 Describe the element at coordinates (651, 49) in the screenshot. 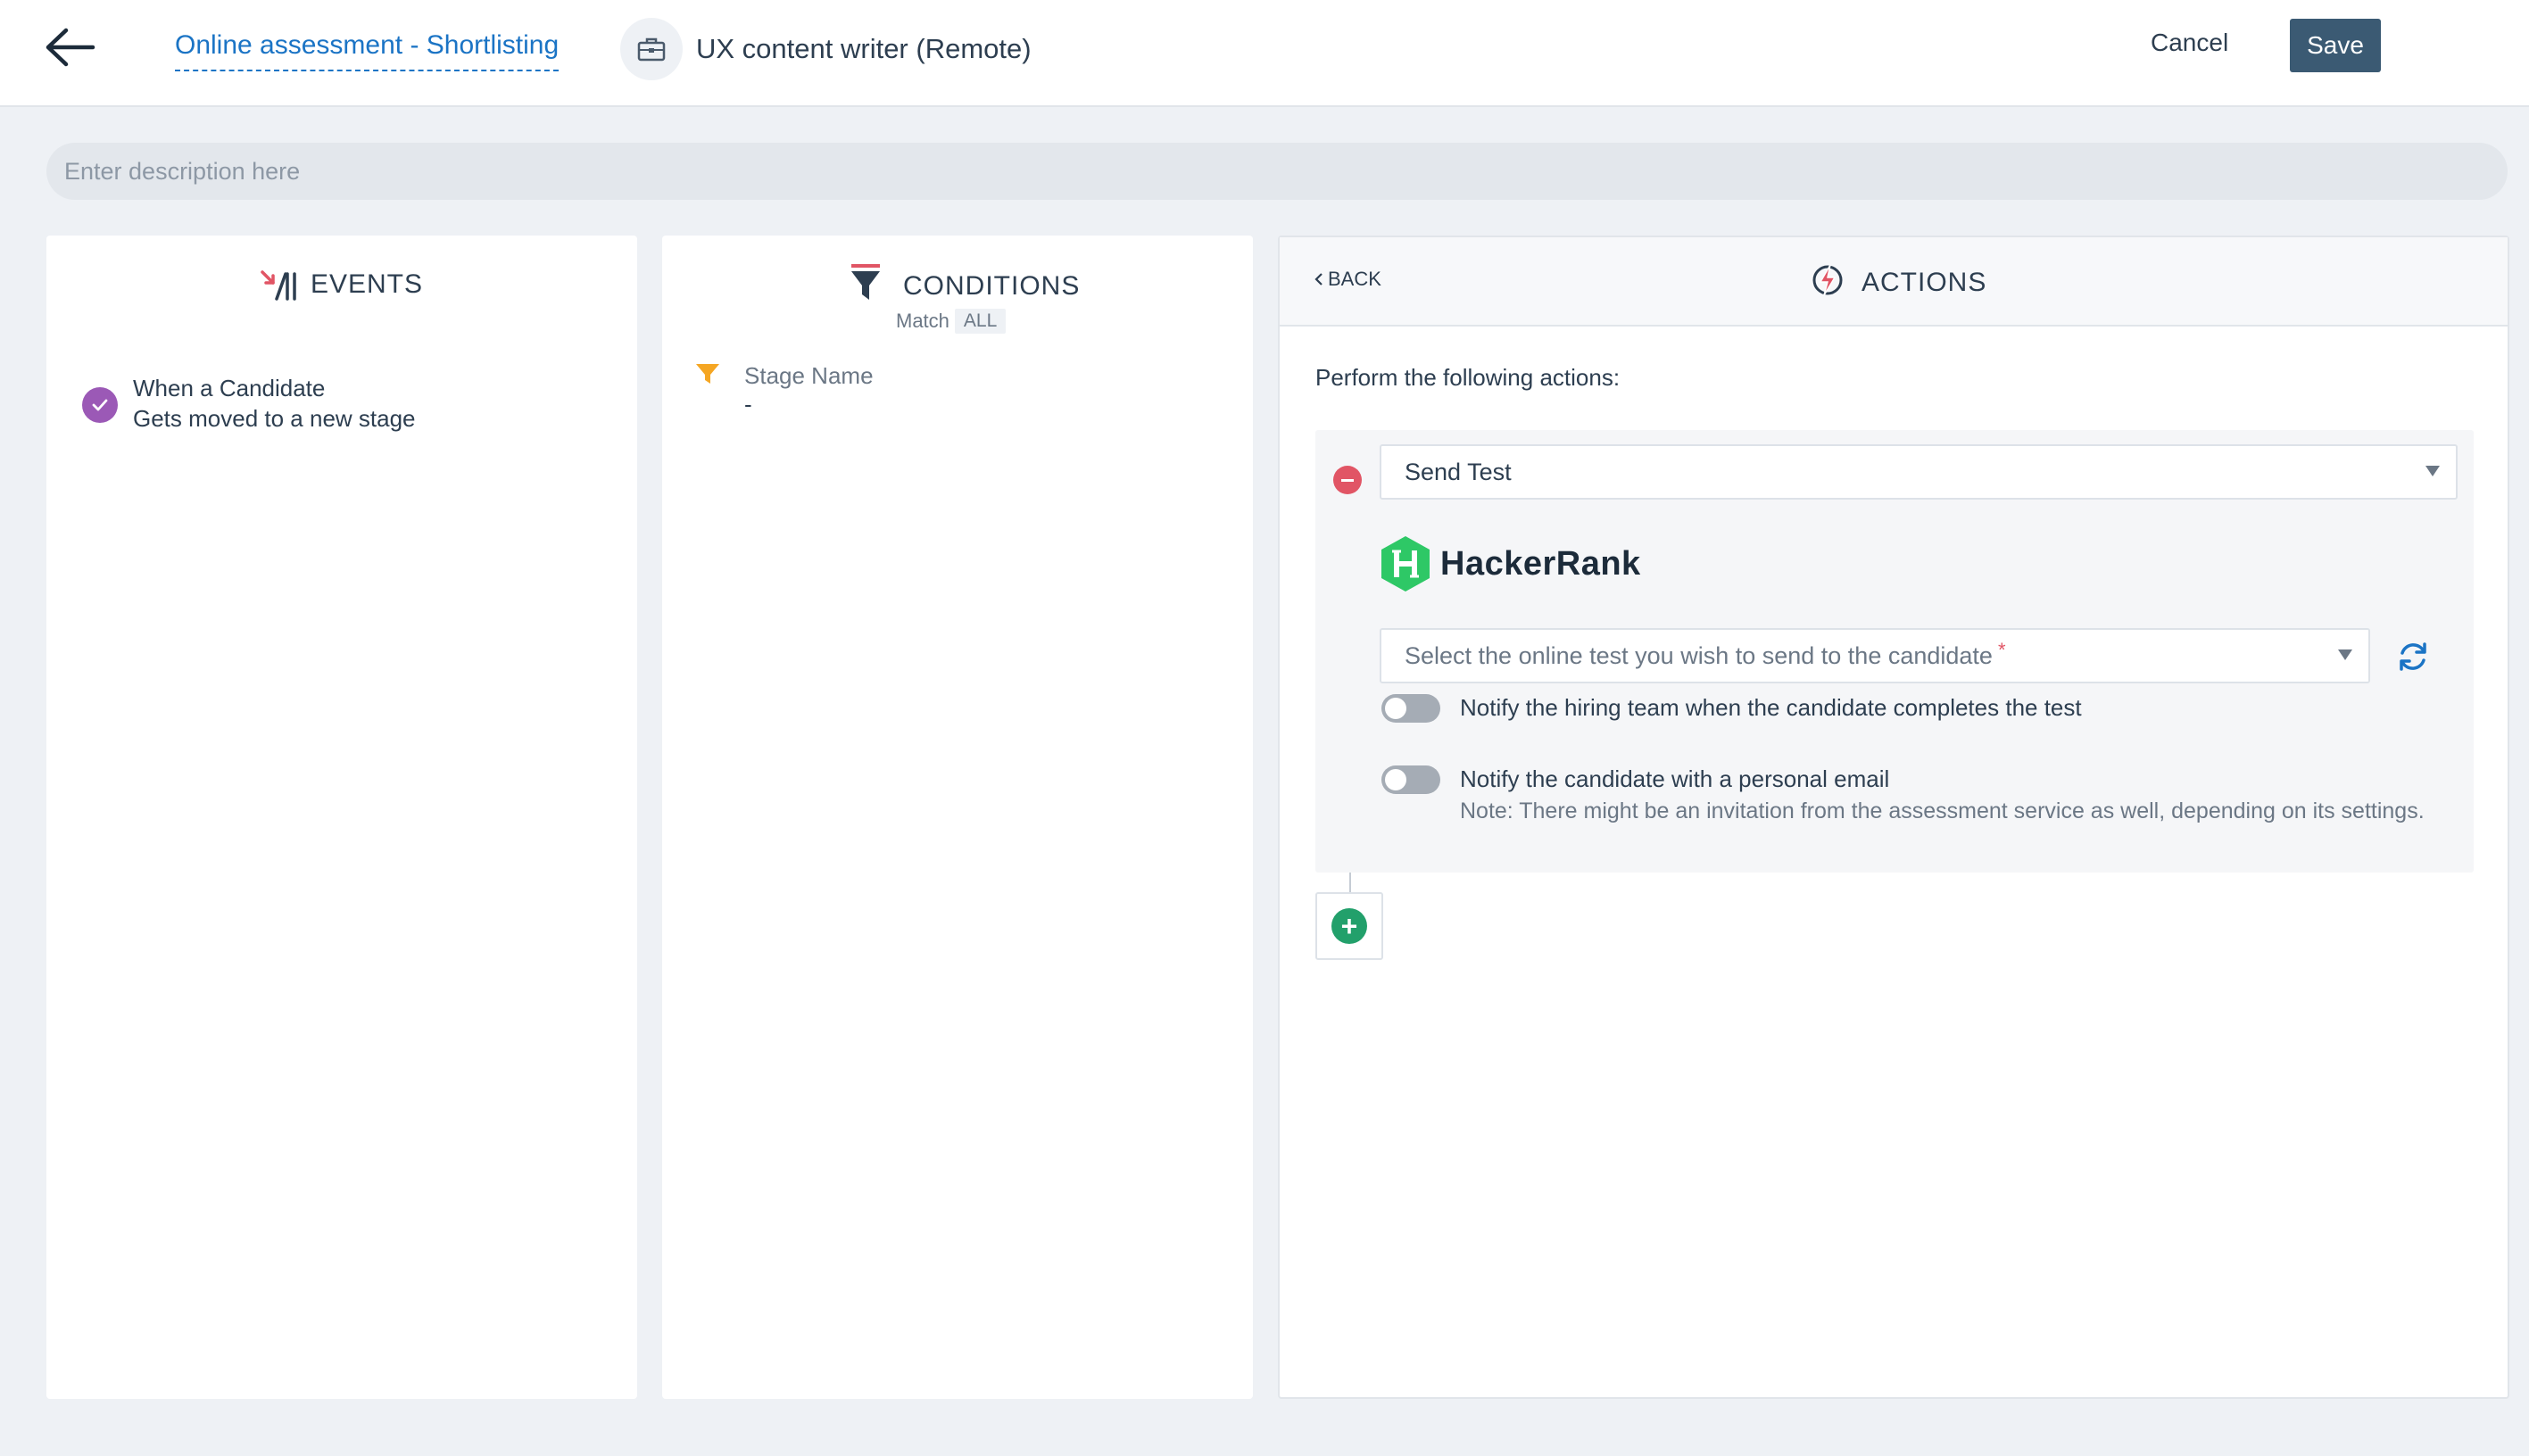

I see `briefcase-icon` at that location.